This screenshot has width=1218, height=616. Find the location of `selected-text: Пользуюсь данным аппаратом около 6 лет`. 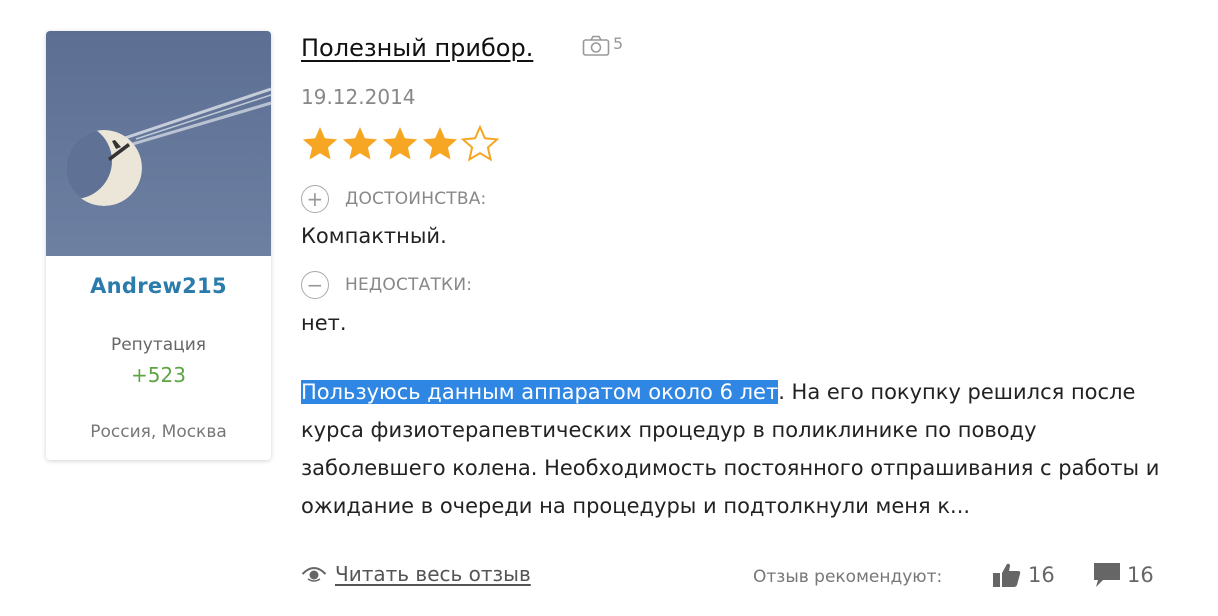

selected-text: Пользуюсь данным аппаратом около 6 лет is located at coordinates (540, 392).